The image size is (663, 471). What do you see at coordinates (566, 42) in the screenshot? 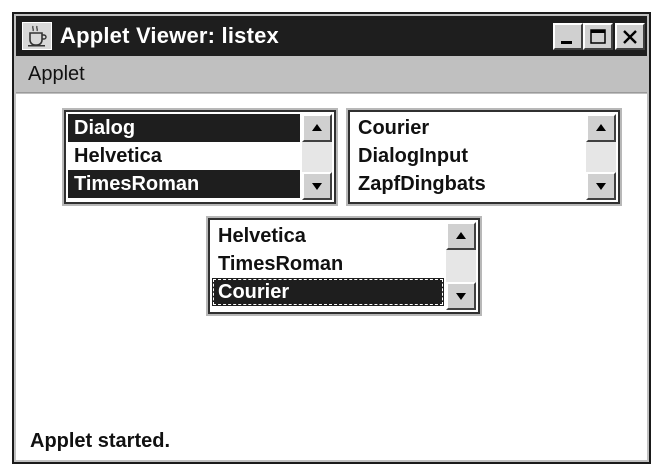
I see `minimize-icon` at bounding box center [566, 42].